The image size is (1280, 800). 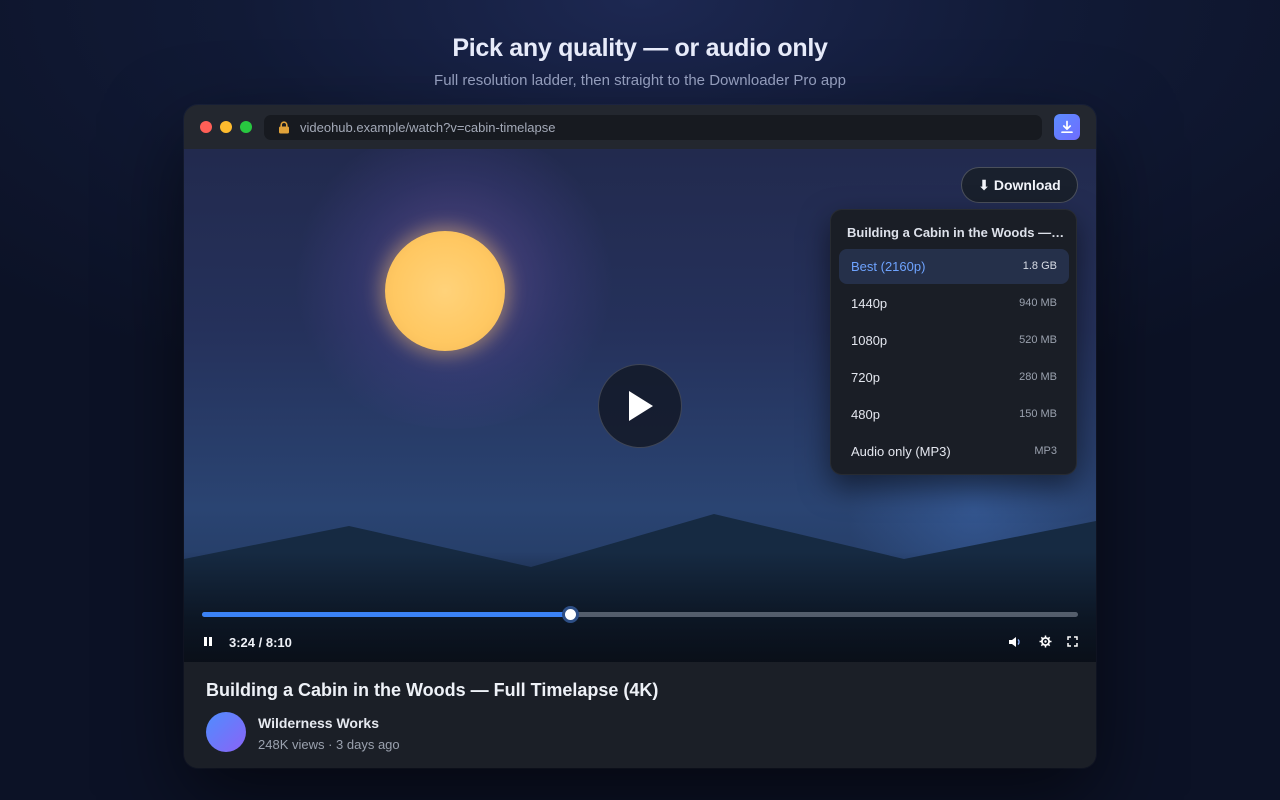 I want to click on option-size: MP3, so click(x=1045, y=451).